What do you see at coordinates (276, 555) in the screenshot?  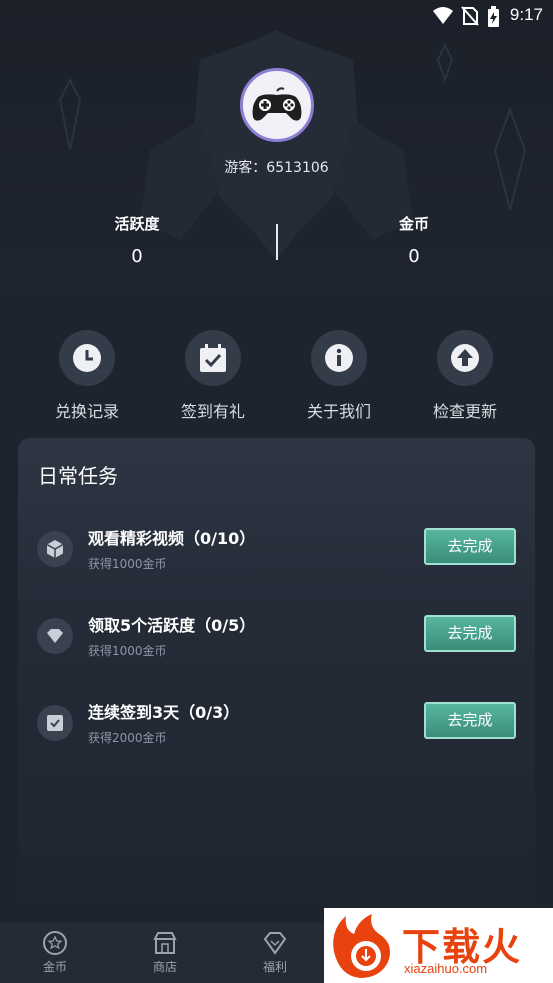 I see `task-item: 观看精彩视频（0/10） 获得1000金币 去完成` at bounding box center [276, 555].